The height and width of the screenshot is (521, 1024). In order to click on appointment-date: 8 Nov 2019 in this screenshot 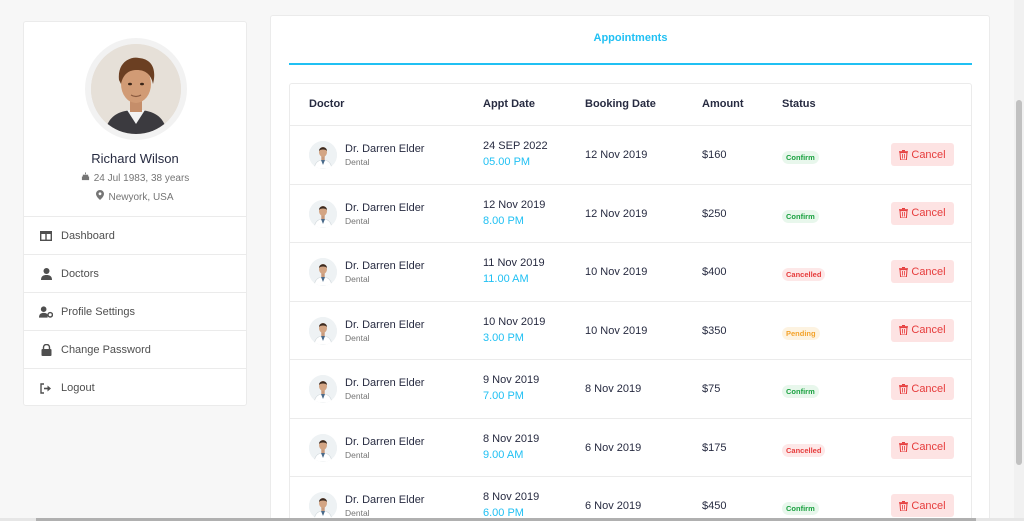, I will do `click(511, 497)`.